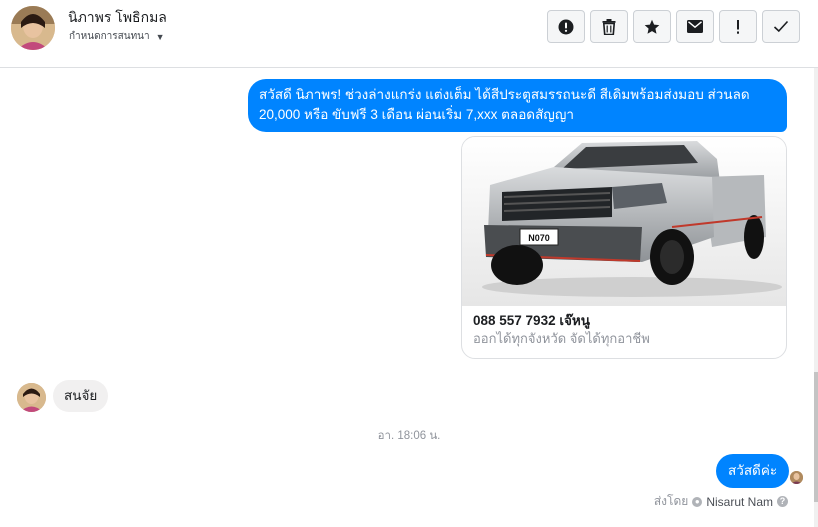 The width and height of the screenshot is (818, 527). Describe the element at coordinates (753, 471) in the screenshot. I see `outgoing-message: สวัสดีค่ะ` at that location.